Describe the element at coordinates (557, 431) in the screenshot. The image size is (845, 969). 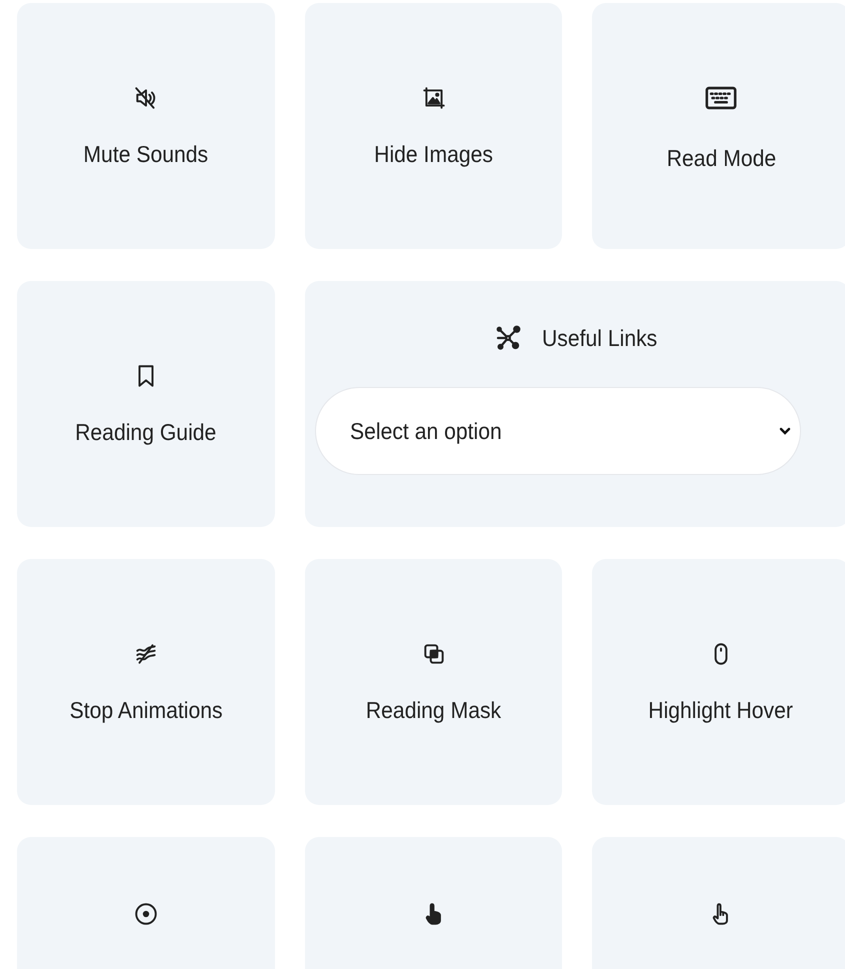
I see `select-field: Select an option` at that location.